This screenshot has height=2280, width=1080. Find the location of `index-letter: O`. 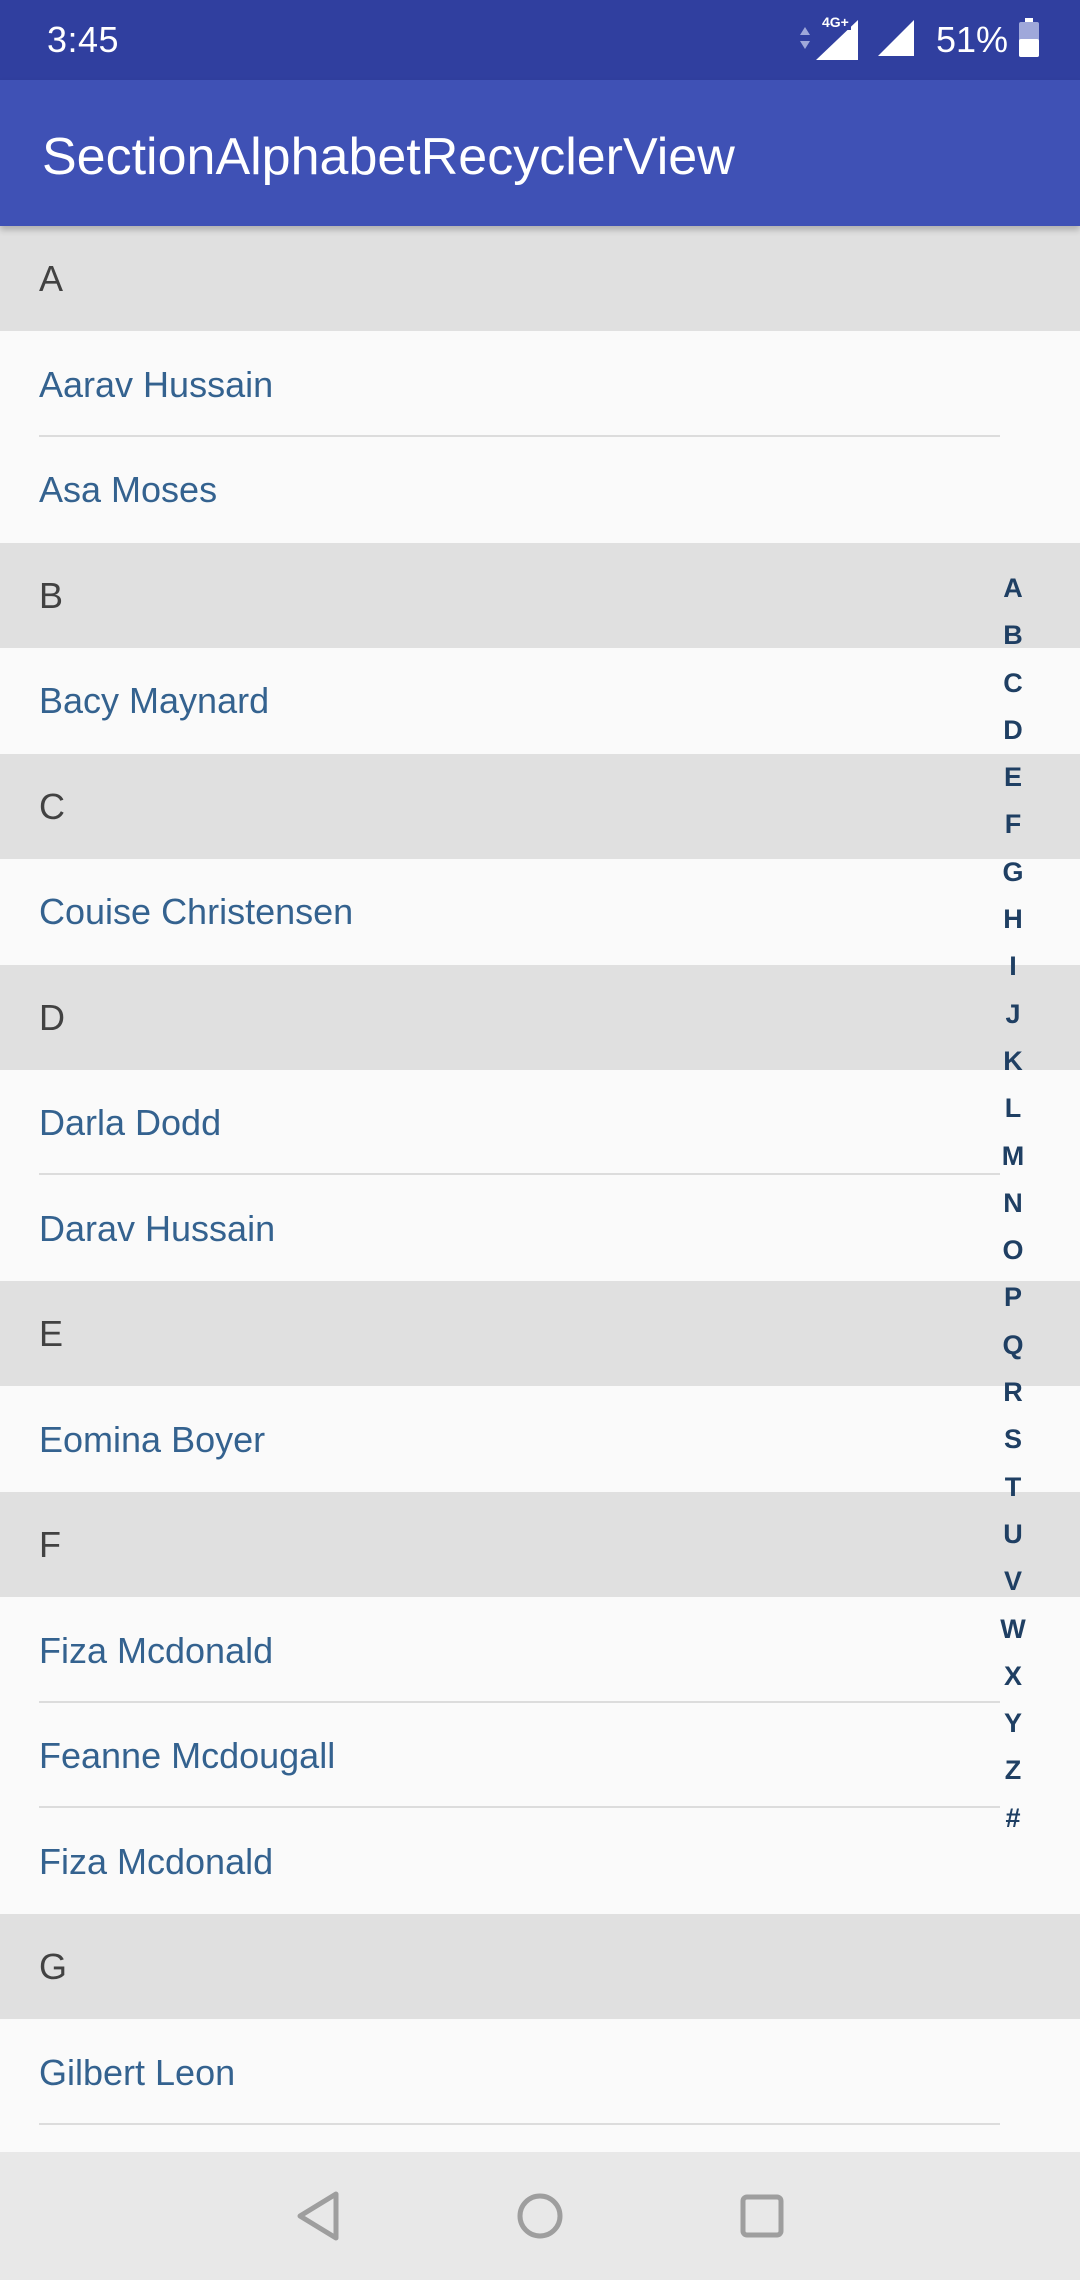

index-letter: O is located at coordinates (1013, 1250).